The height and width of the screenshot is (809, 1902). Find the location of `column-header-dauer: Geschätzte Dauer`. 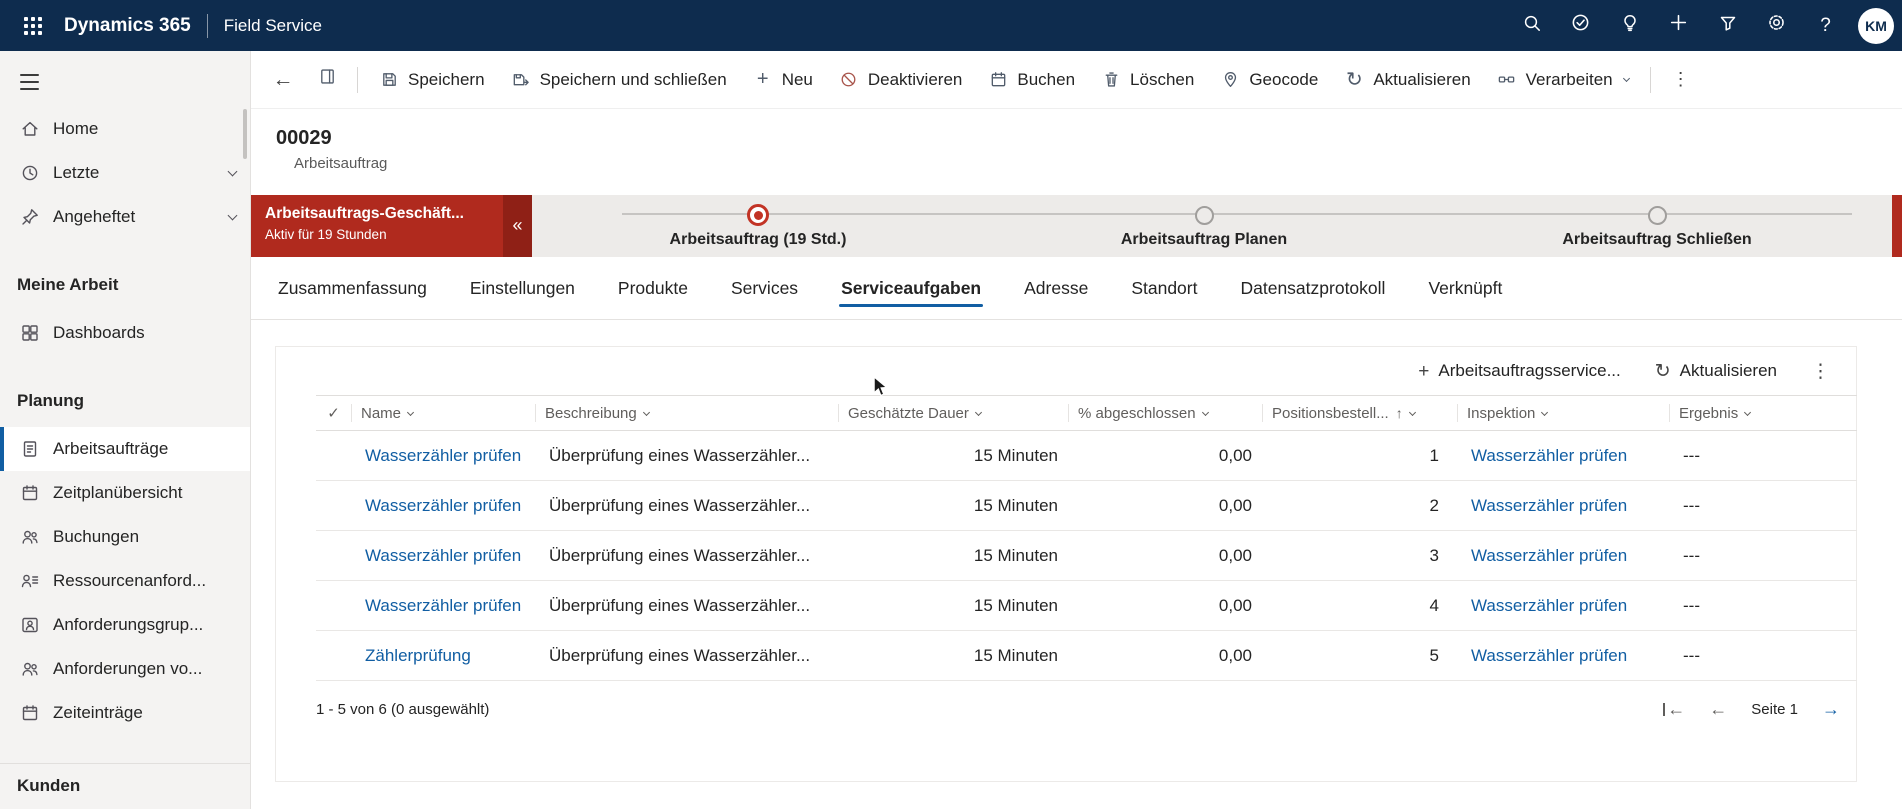

column-header-dauer: Geschätzte Dauer is located at coordinates (953, 413).